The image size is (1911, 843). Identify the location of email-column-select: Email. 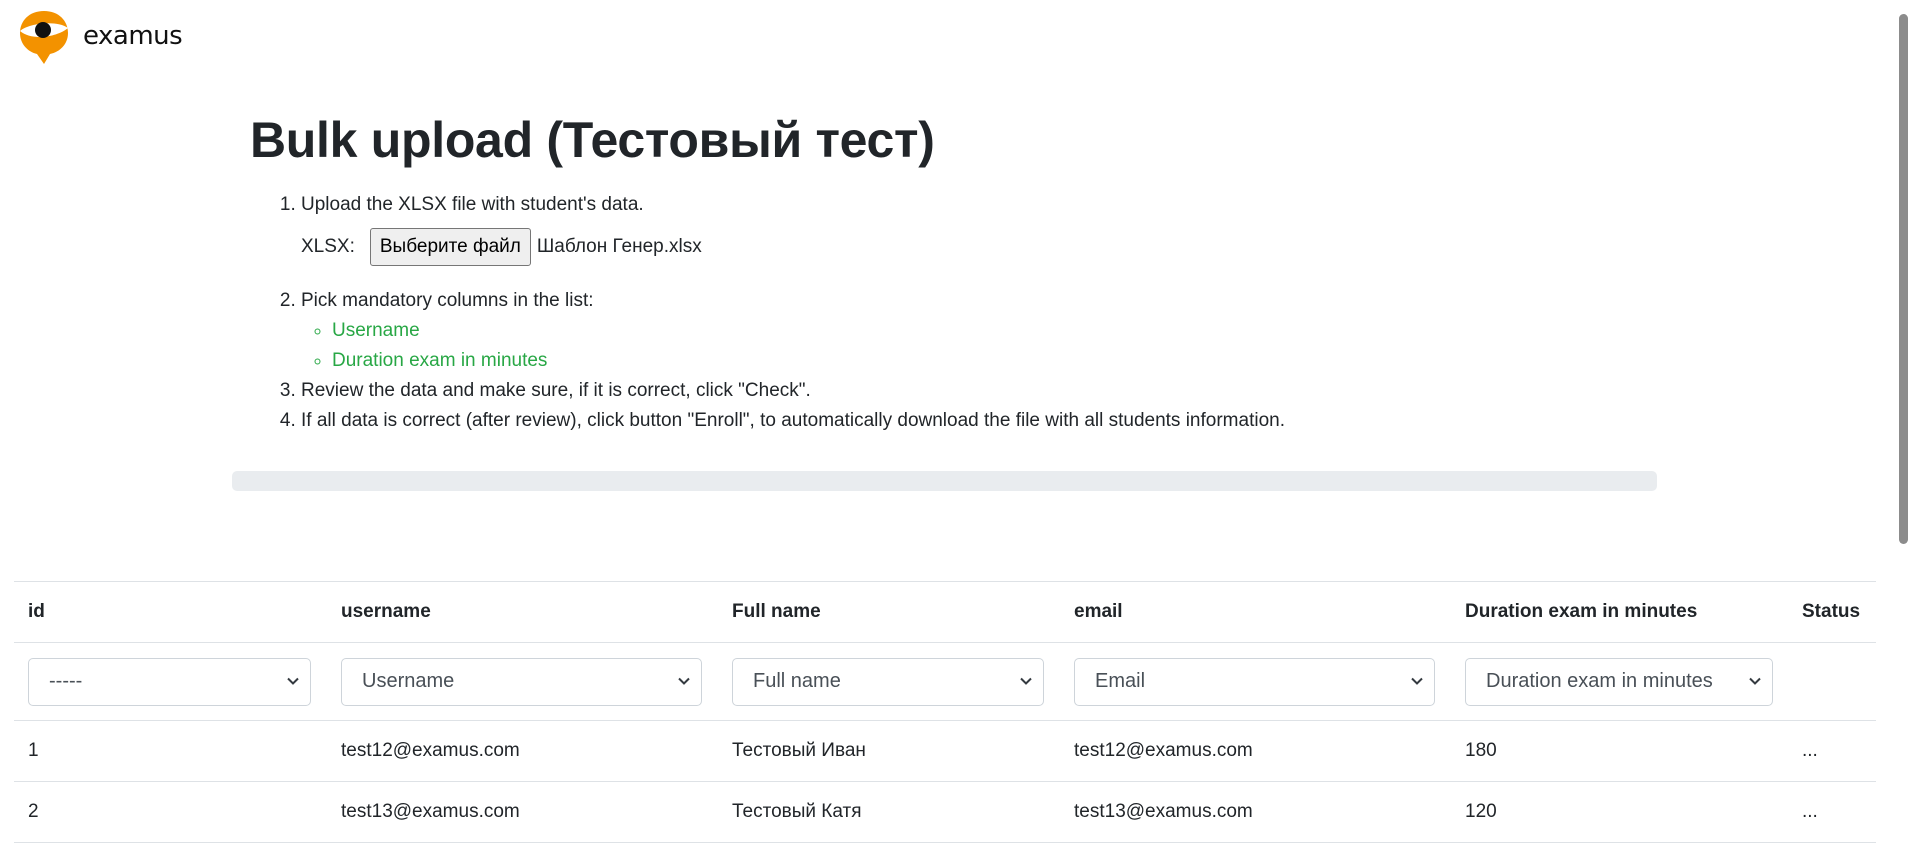
(1254, 681).